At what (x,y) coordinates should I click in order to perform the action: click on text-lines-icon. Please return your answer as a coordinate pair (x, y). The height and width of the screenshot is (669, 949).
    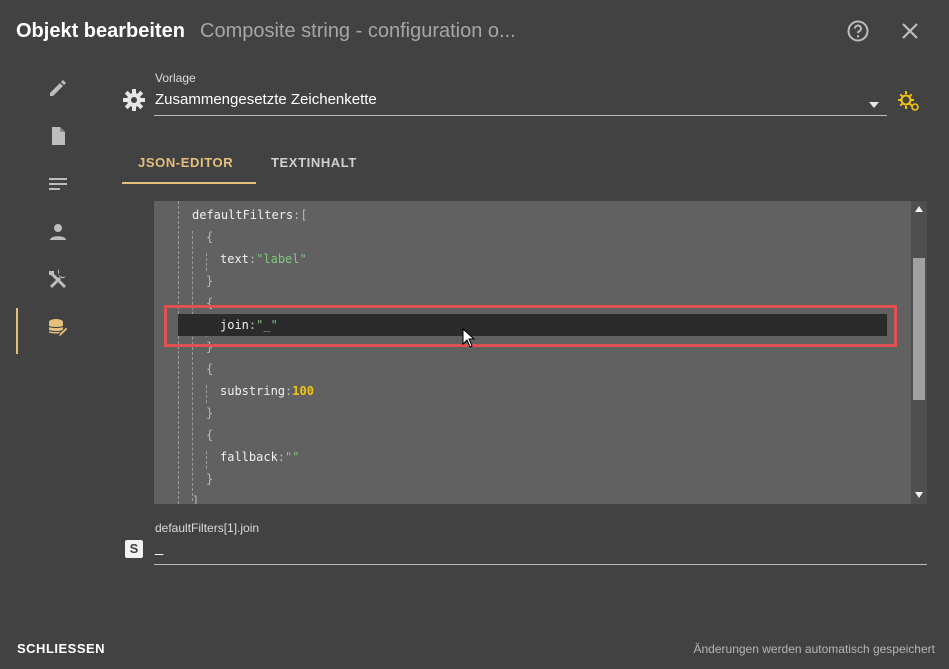
    Looking at the image, I should click on (58, 186).